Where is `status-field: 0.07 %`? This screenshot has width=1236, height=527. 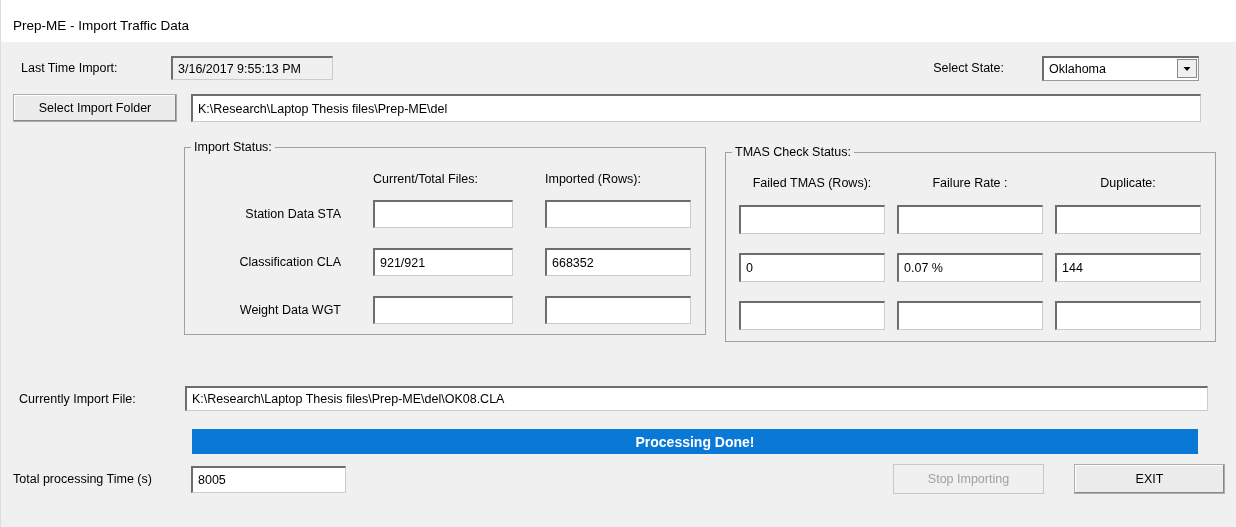
status-field: 0.07 % is located at coordinates (970, 267).